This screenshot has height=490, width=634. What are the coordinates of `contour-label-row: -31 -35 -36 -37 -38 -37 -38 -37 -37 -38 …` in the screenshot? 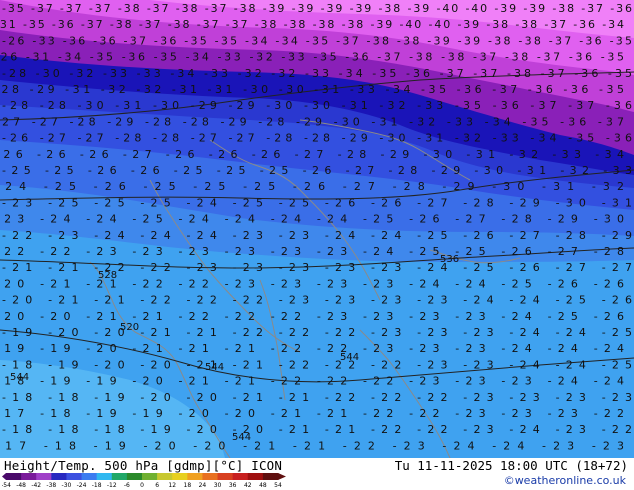 It's located at (312, 24).